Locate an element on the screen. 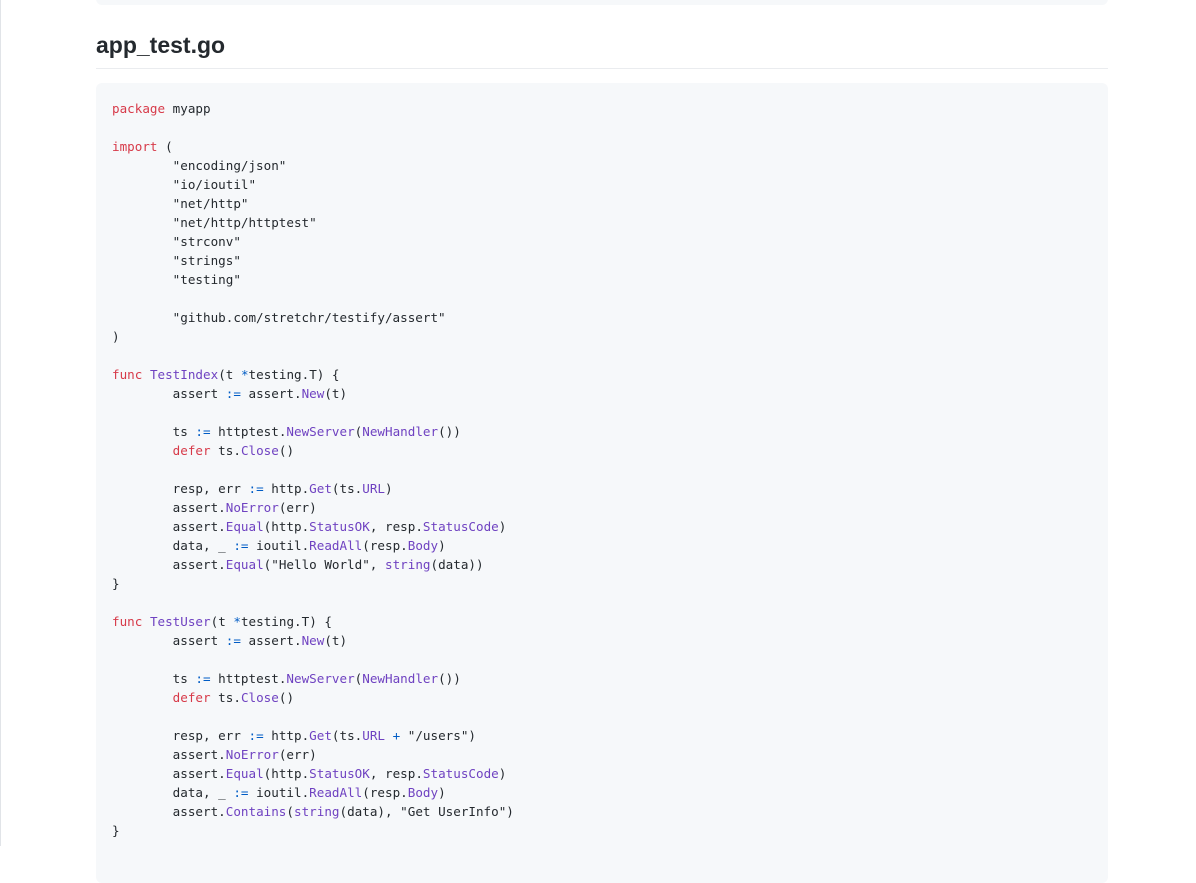 The width and height of the screenshot is (1196, 883). code-line: "strings" is located at coordinates (602, 260).